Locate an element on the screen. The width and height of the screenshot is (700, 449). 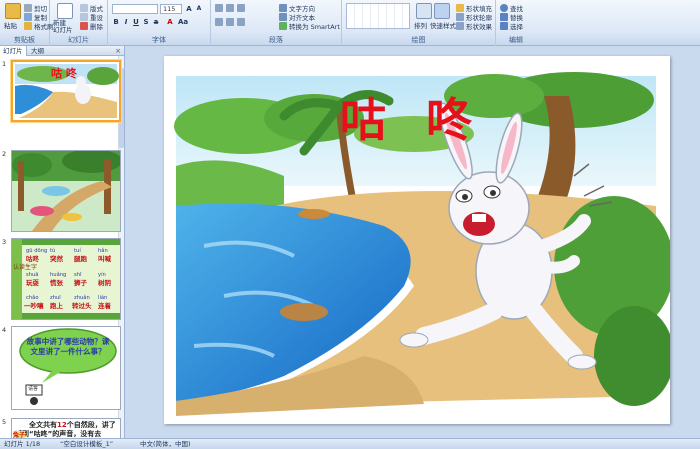
paste-button: 粘贴 is located at coordinates (10, 25).